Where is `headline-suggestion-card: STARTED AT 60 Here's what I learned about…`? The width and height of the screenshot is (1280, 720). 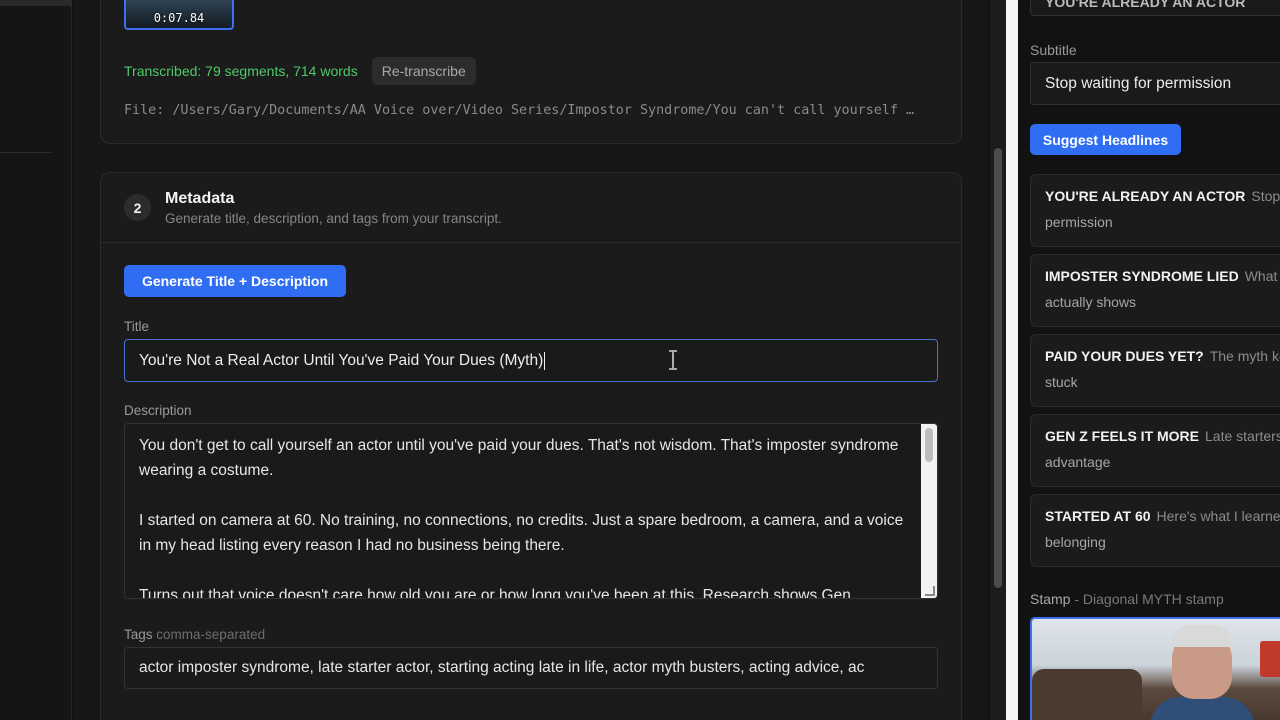 headline-suggestion-card: STARTED AT 60 Here's what I learned about… is located at coordinates (1155, 530).